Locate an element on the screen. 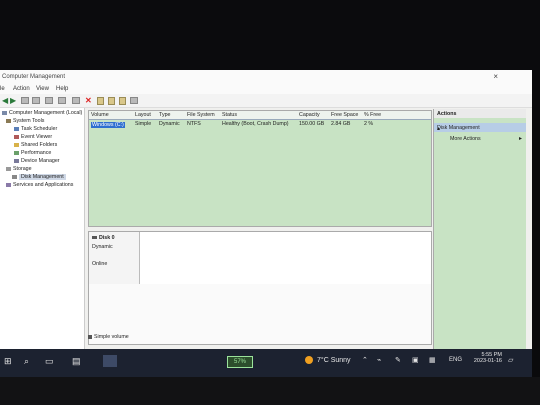  disk-name-label: Disk 0 is located at coordinates (107, 238).